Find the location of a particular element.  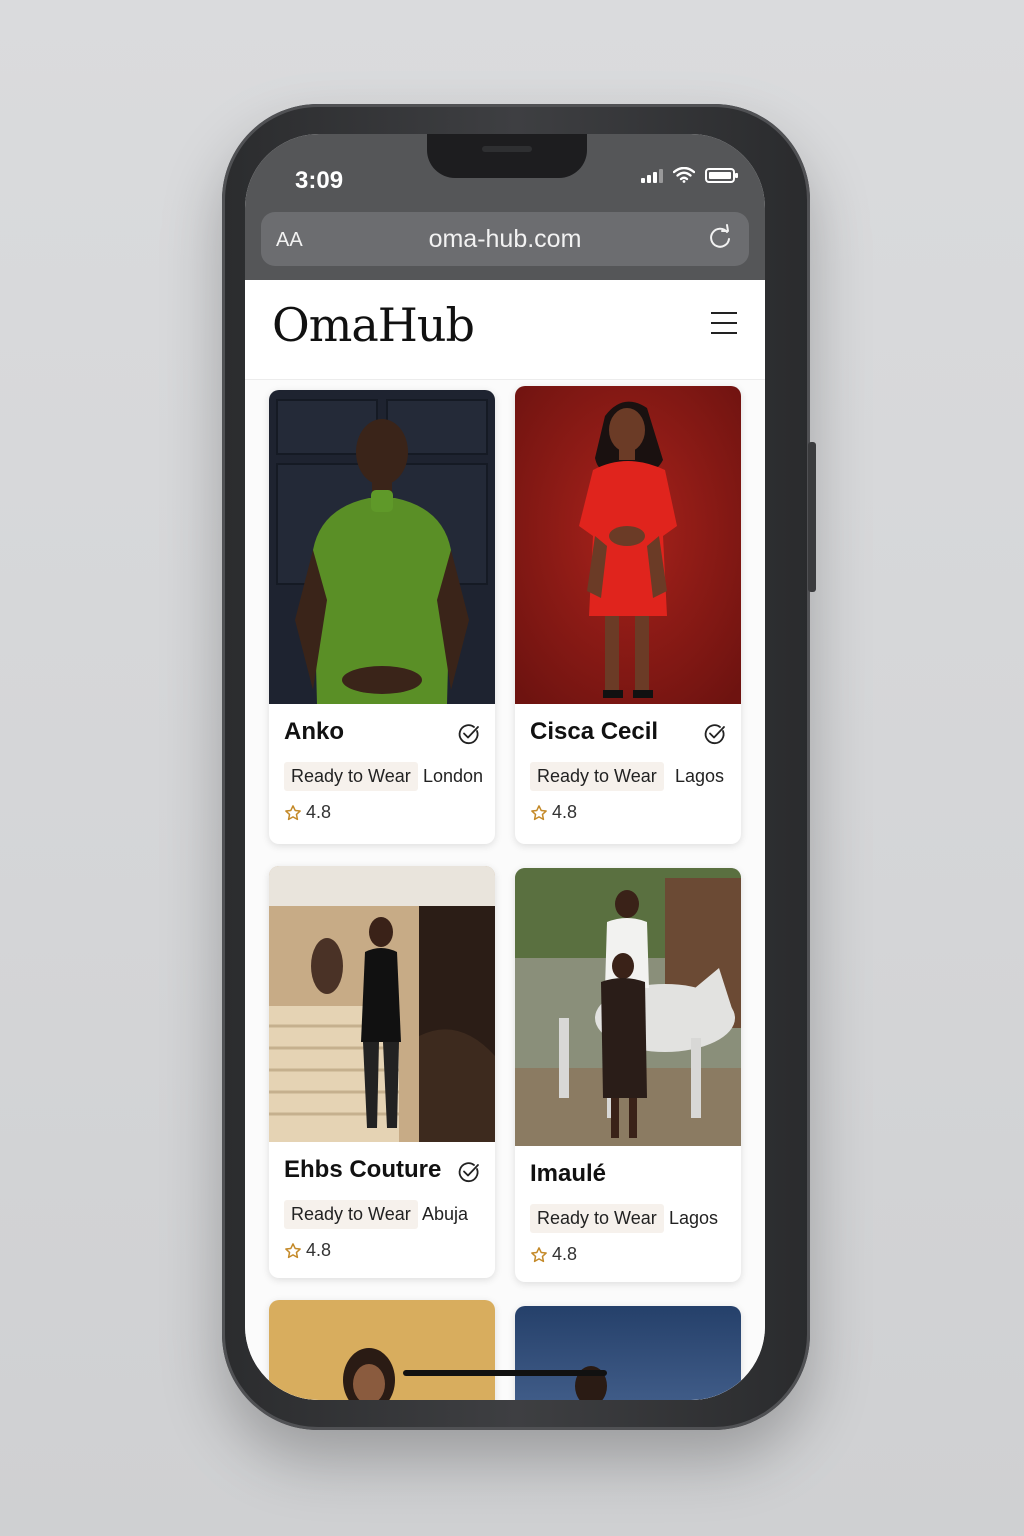

location-label: Abuja is located at coordinates (445, 1214).